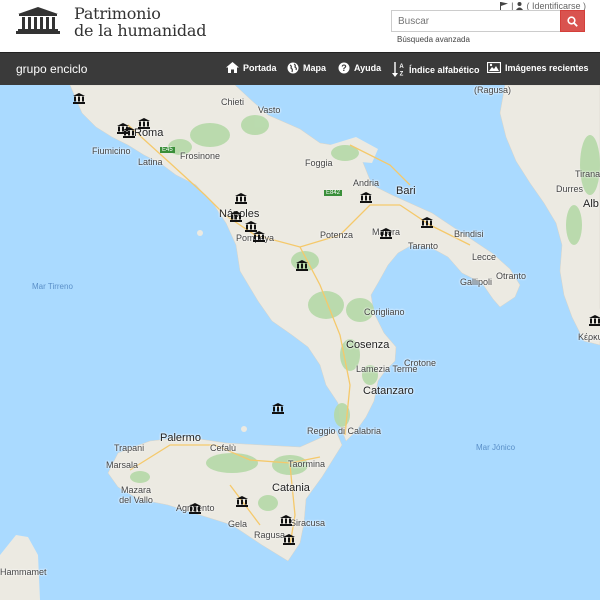 The width and height of the screenshot is (600, 600). What do you see at coordinates (494, 67) in the screenshot?
I see `image-icon` at bounding box center [494, 67].